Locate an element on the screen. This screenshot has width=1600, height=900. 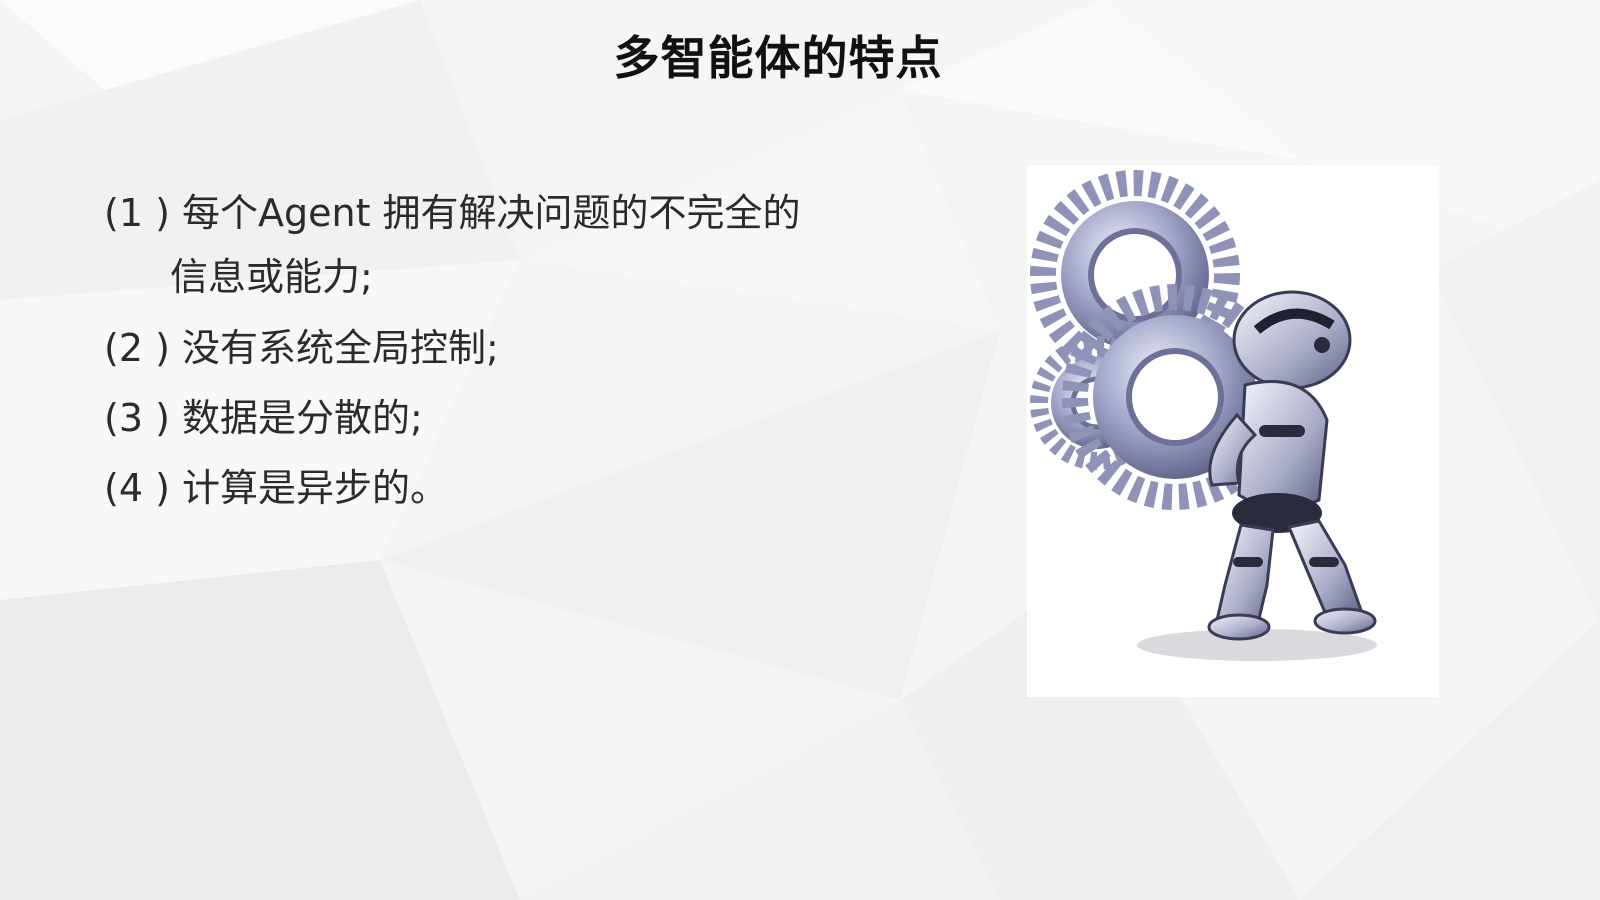
bullet-number: (4 ) is located at coordinates (137, 488).